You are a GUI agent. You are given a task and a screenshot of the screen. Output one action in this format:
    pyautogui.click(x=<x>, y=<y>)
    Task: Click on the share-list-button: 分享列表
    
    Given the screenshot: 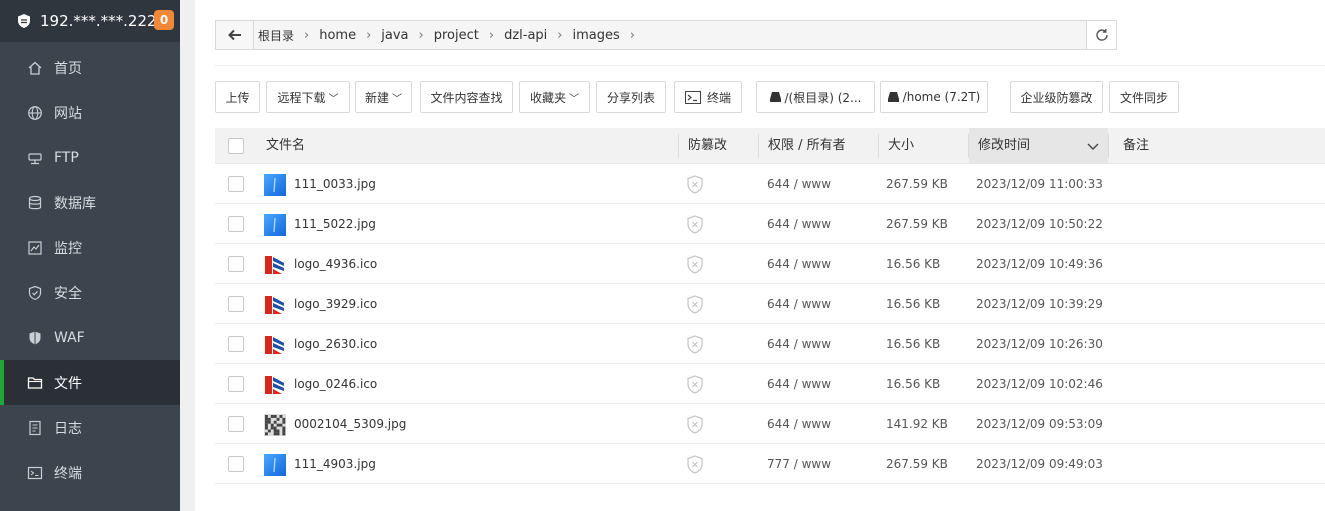 What is the action you would take?
    pyautogui.click(x=631, y=97)
    